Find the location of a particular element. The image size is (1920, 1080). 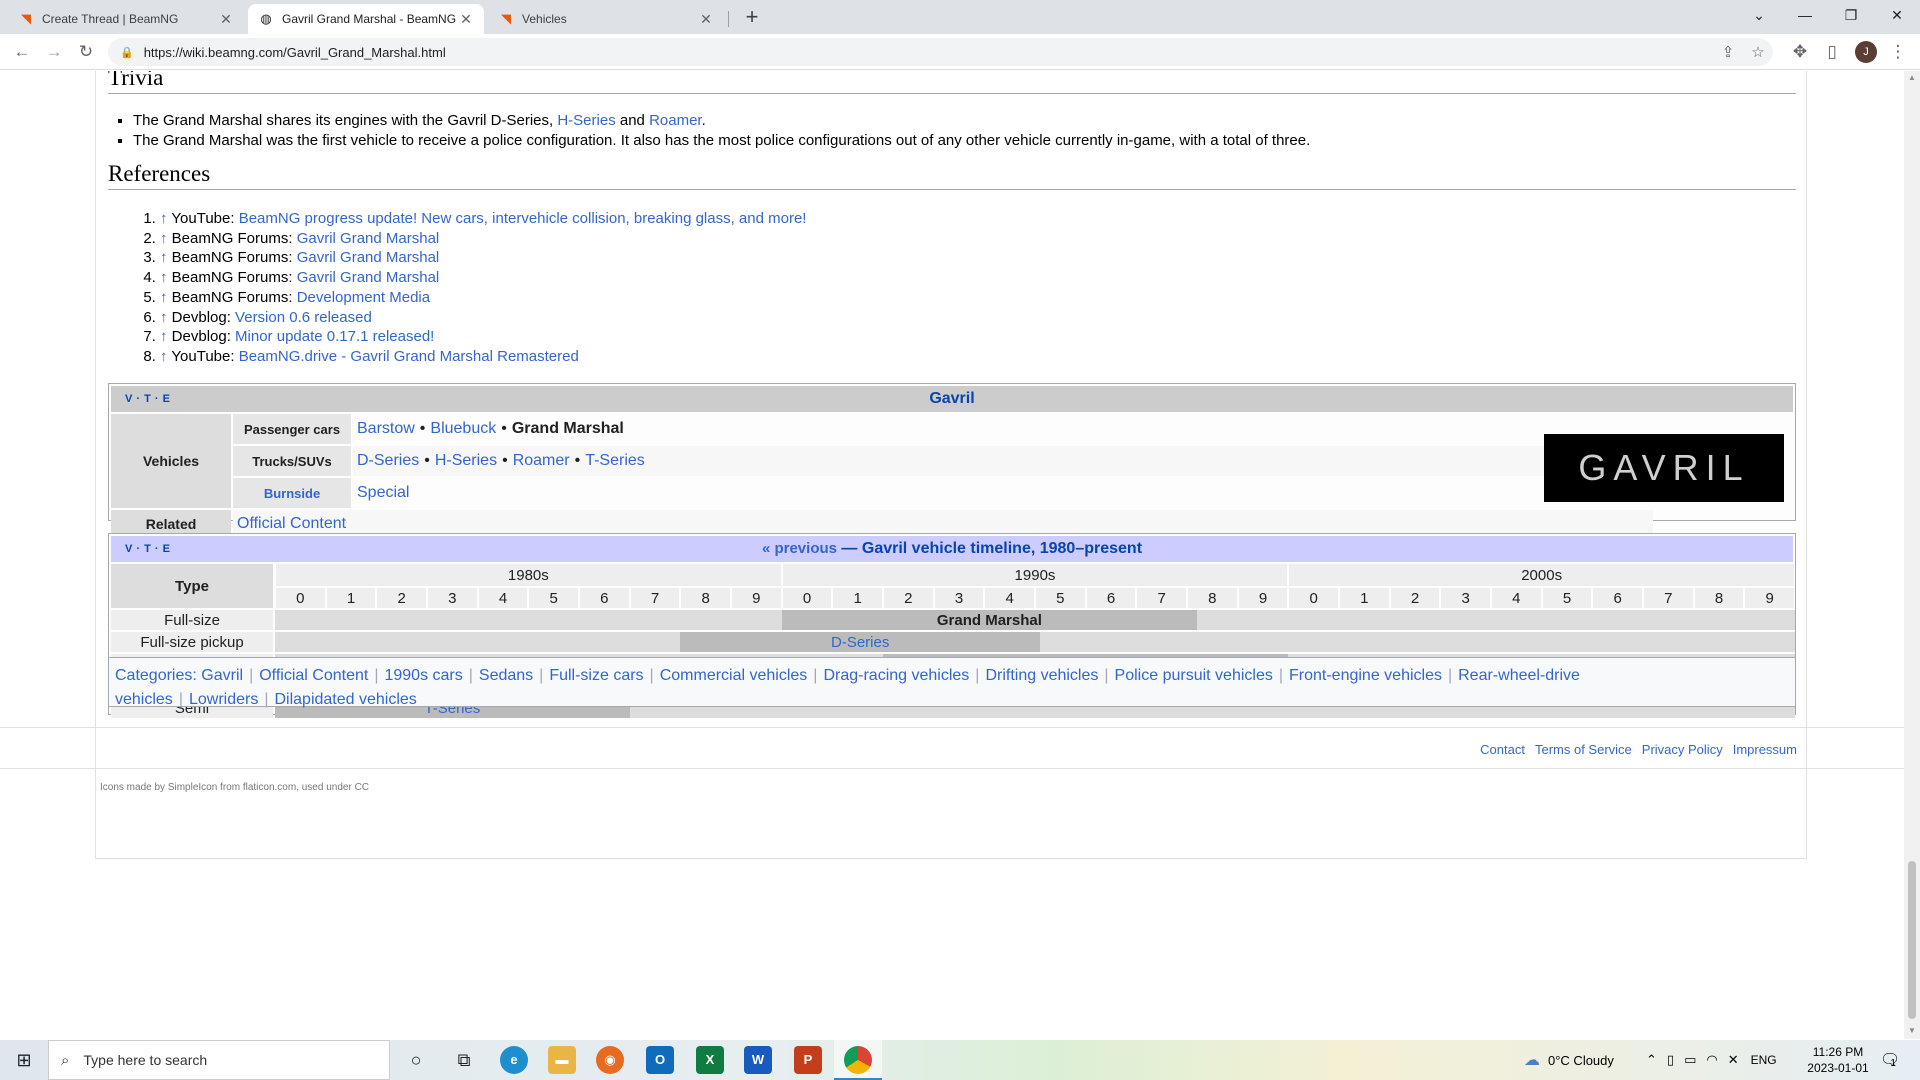

word-icon: W is located at coordinates (758, 1060).